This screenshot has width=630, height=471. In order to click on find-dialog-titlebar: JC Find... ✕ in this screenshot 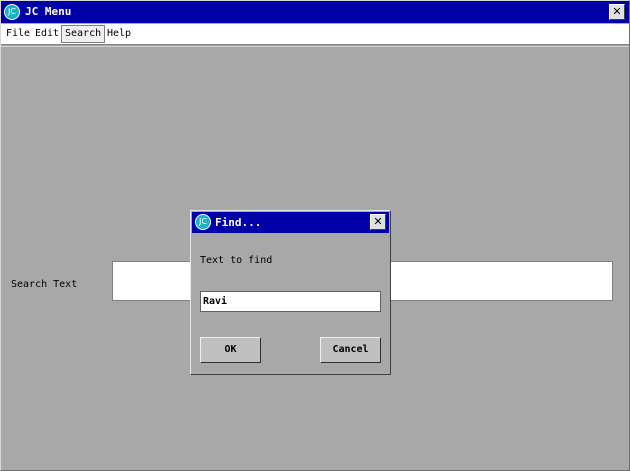, I will do `click(290, 222)`.